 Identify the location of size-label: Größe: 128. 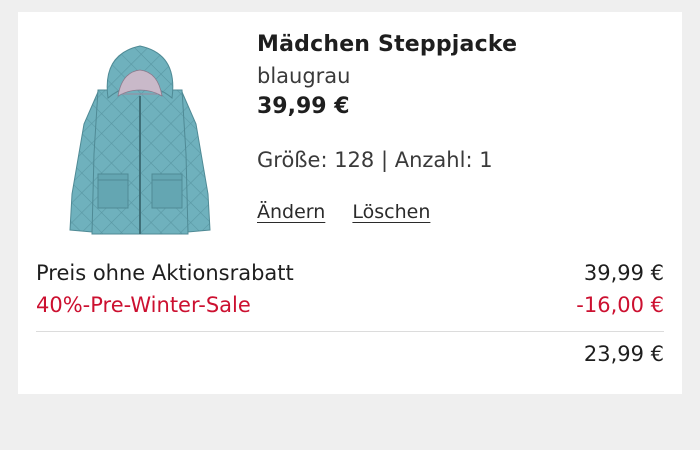
(316, 160).